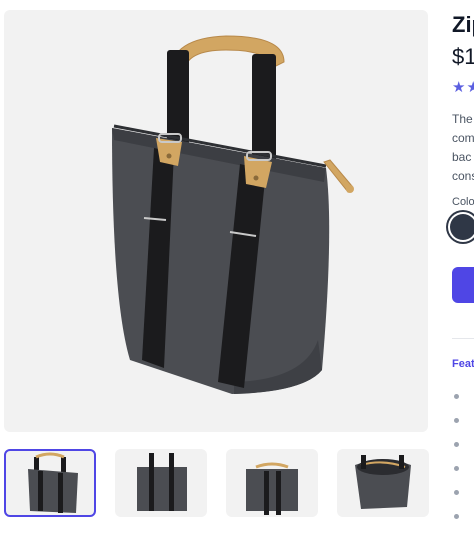  I want to click on description-line: cons, so click(463, 176).